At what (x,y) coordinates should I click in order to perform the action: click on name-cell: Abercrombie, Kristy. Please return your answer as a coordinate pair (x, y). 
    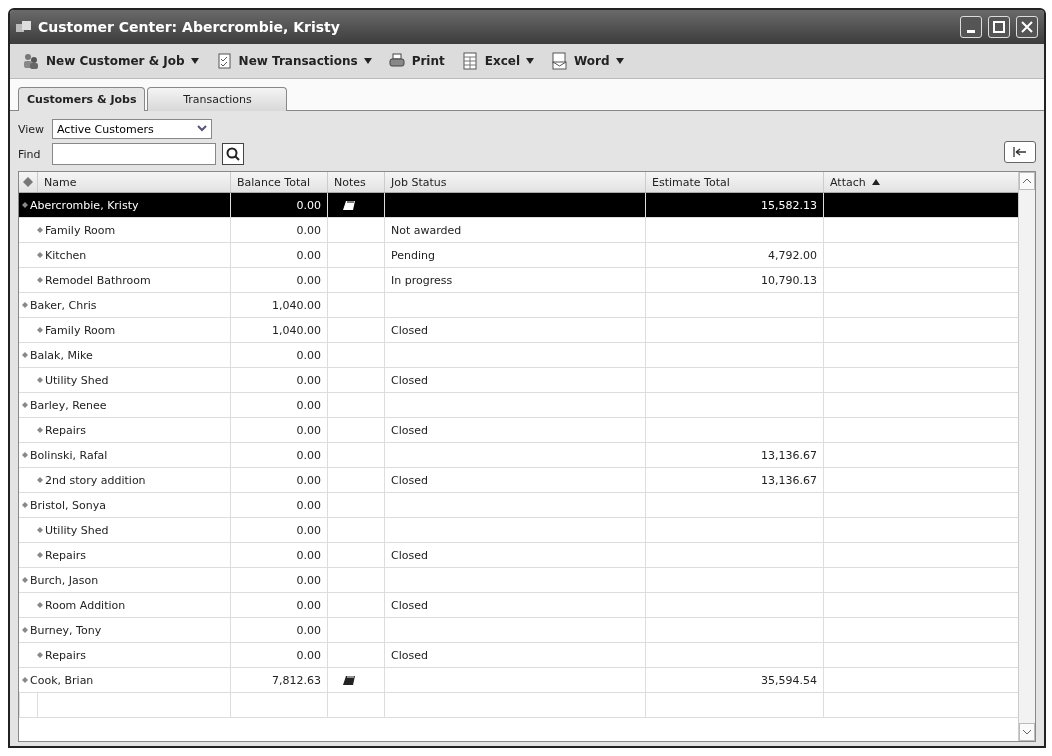
    Looking at the image, I should click on (84, 205).